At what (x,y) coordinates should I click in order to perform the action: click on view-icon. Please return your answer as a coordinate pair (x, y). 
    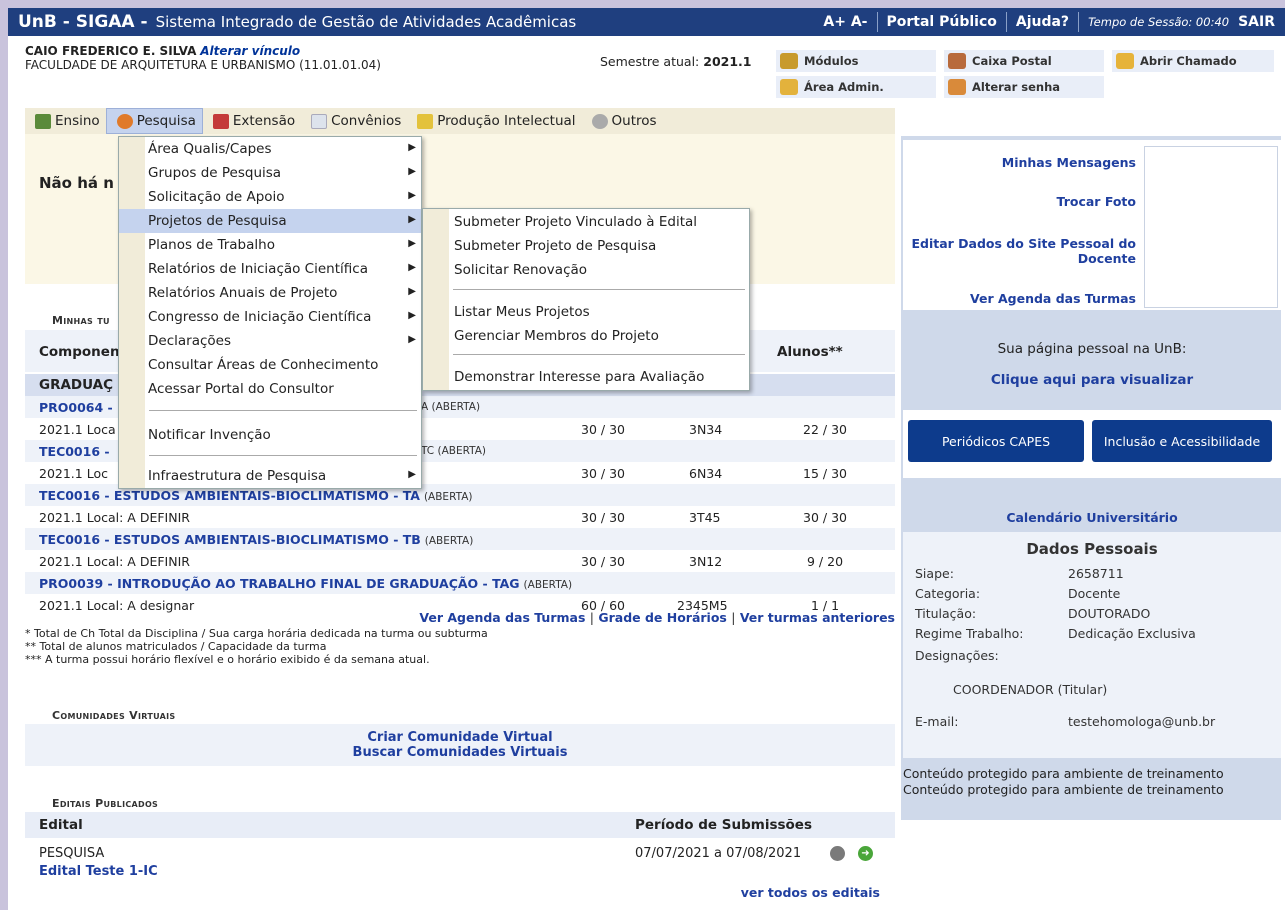
    Looking at the image, I should click on (837, 853).